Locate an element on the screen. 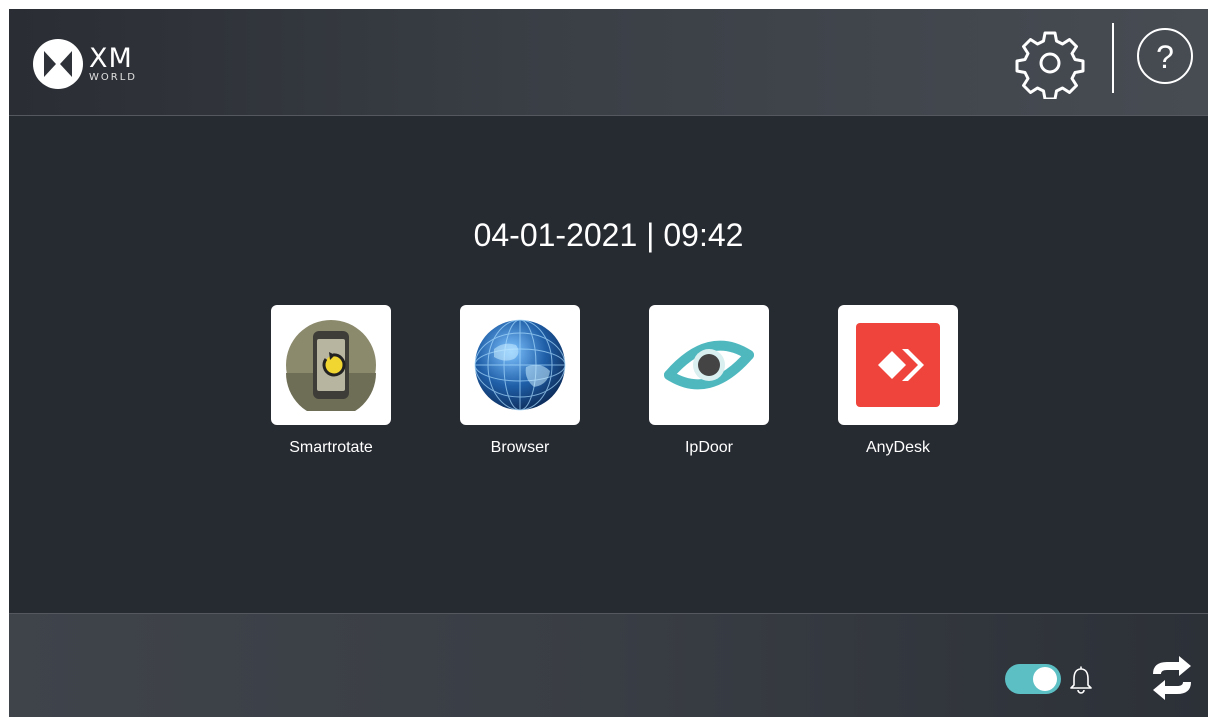  app-label: Browser is located at coordinates (520, 447).